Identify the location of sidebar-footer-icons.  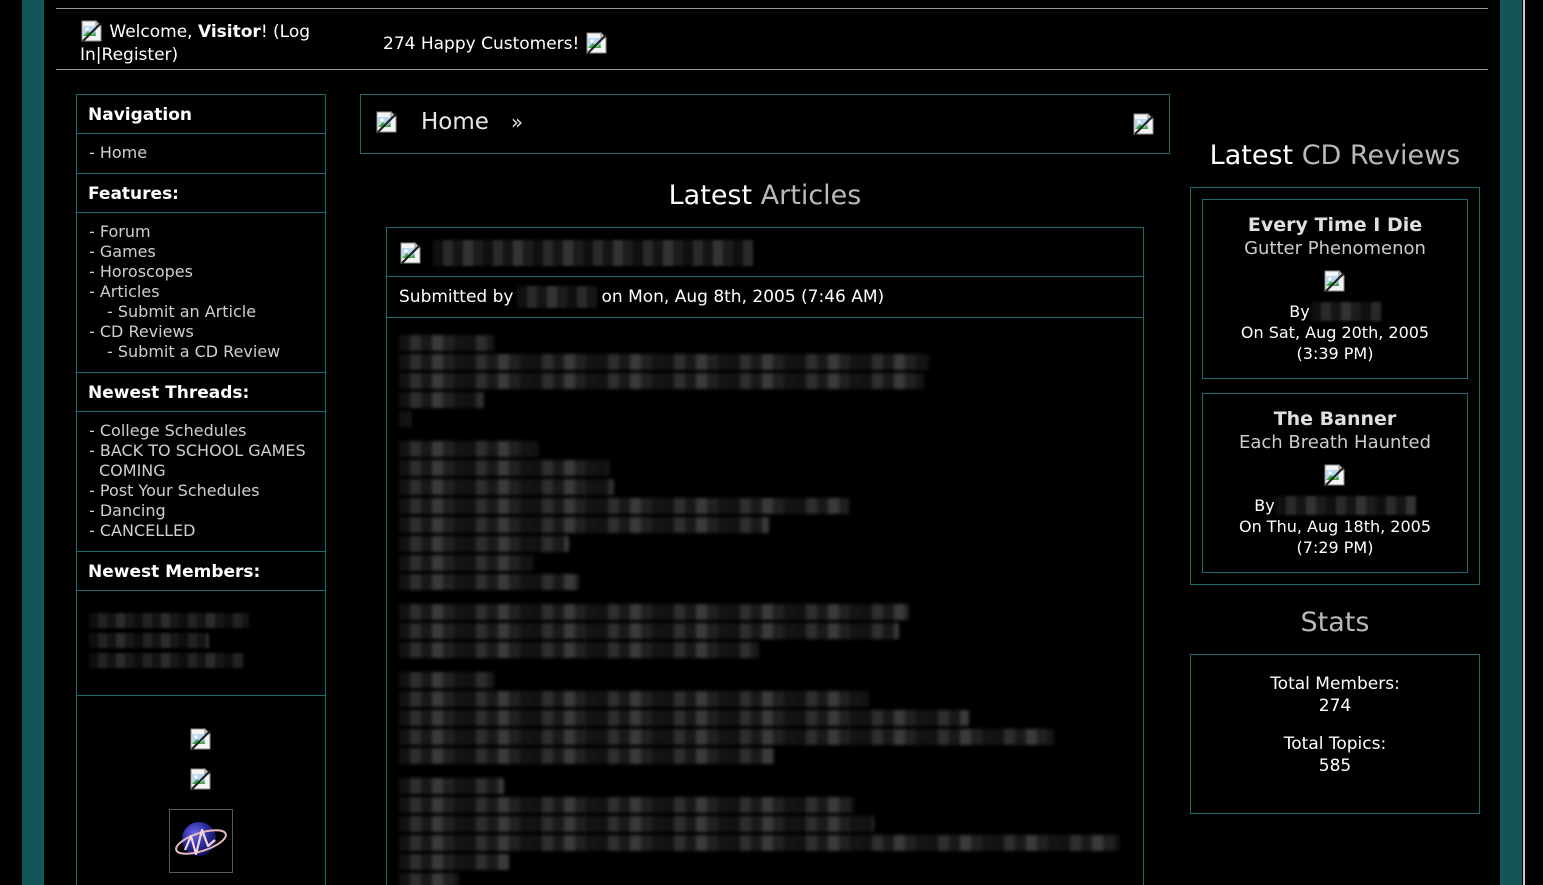
(201, 790).